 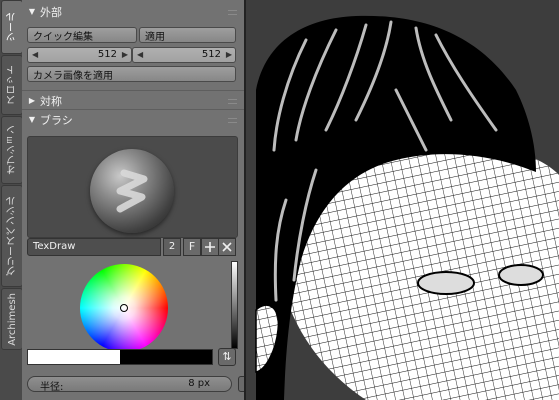 I want to click on external-panel-title: 外部, so click(x=51, y=12).